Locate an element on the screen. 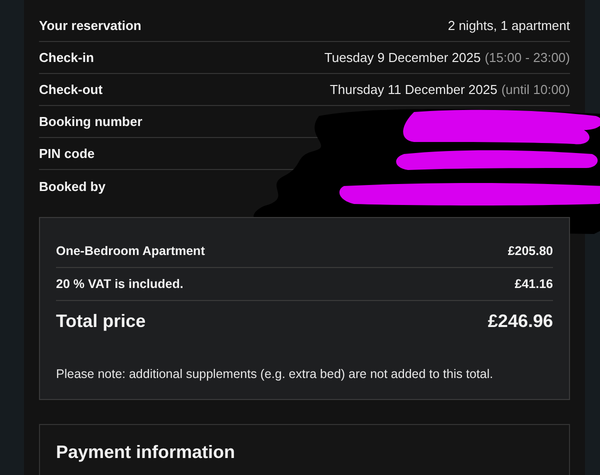 This screenshot has width=600, height=475. row-label: Check-out is located at coordinates (71, 89).